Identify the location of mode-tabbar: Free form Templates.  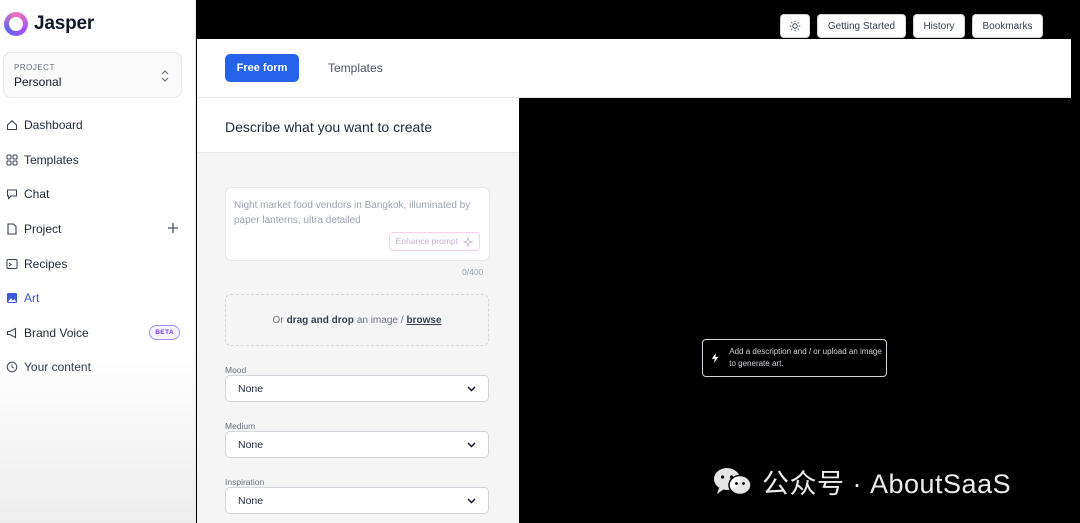
(634, 68).